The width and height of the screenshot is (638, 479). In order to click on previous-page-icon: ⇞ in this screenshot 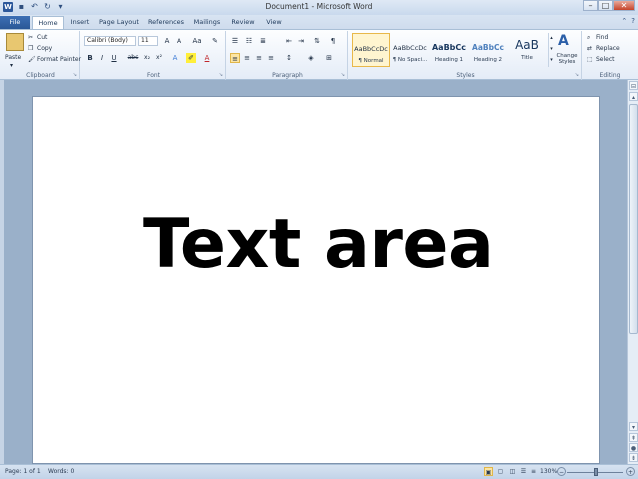, I will do `click(633, 437)`.